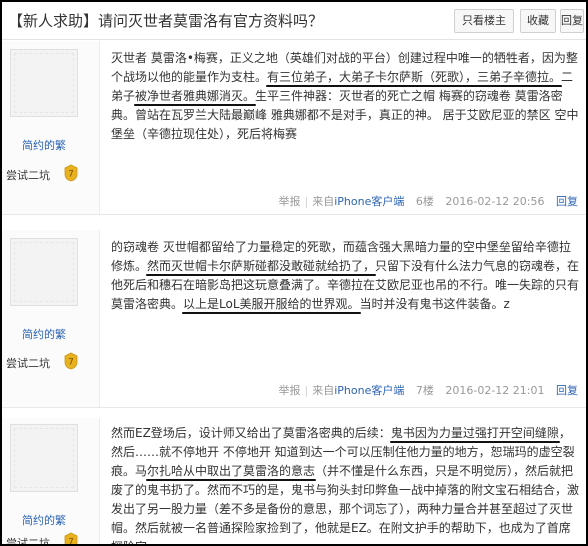  I want to click on post-meta: 举报 | 来自iPhone客户端 6楼 2016-02-12 20:56 回复, so click(428, 201).